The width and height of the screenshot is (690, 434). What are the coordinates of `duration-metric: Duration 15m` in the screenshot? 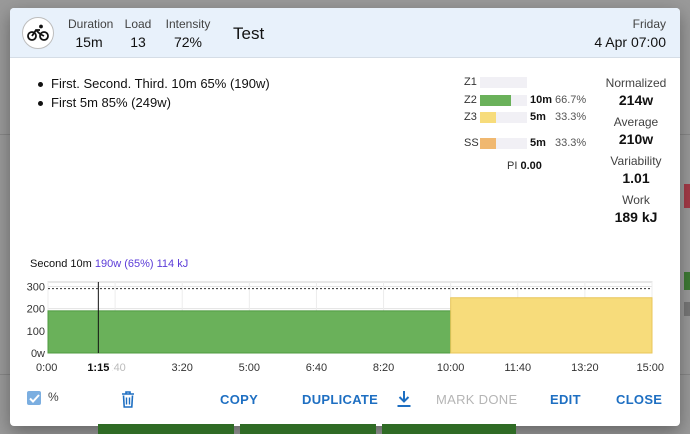 It's located at (91, 33).